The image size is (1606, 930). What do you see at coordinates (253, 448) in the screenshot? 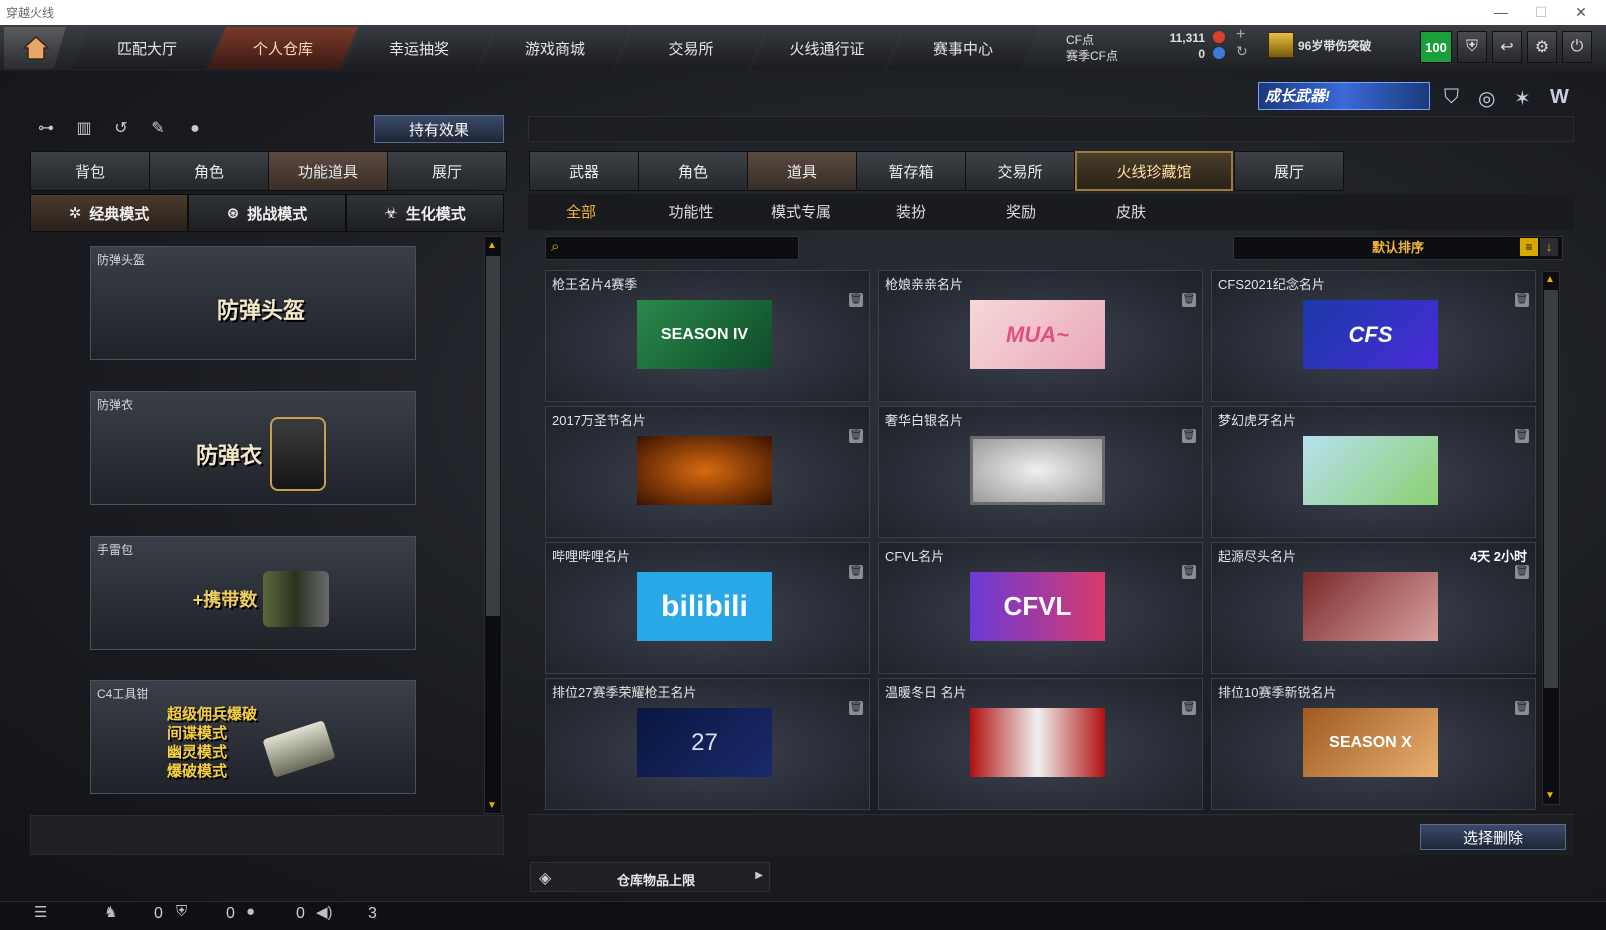
I see `left-item-card: 防弹衣 防弹衣` at bounding box center [253, 448].